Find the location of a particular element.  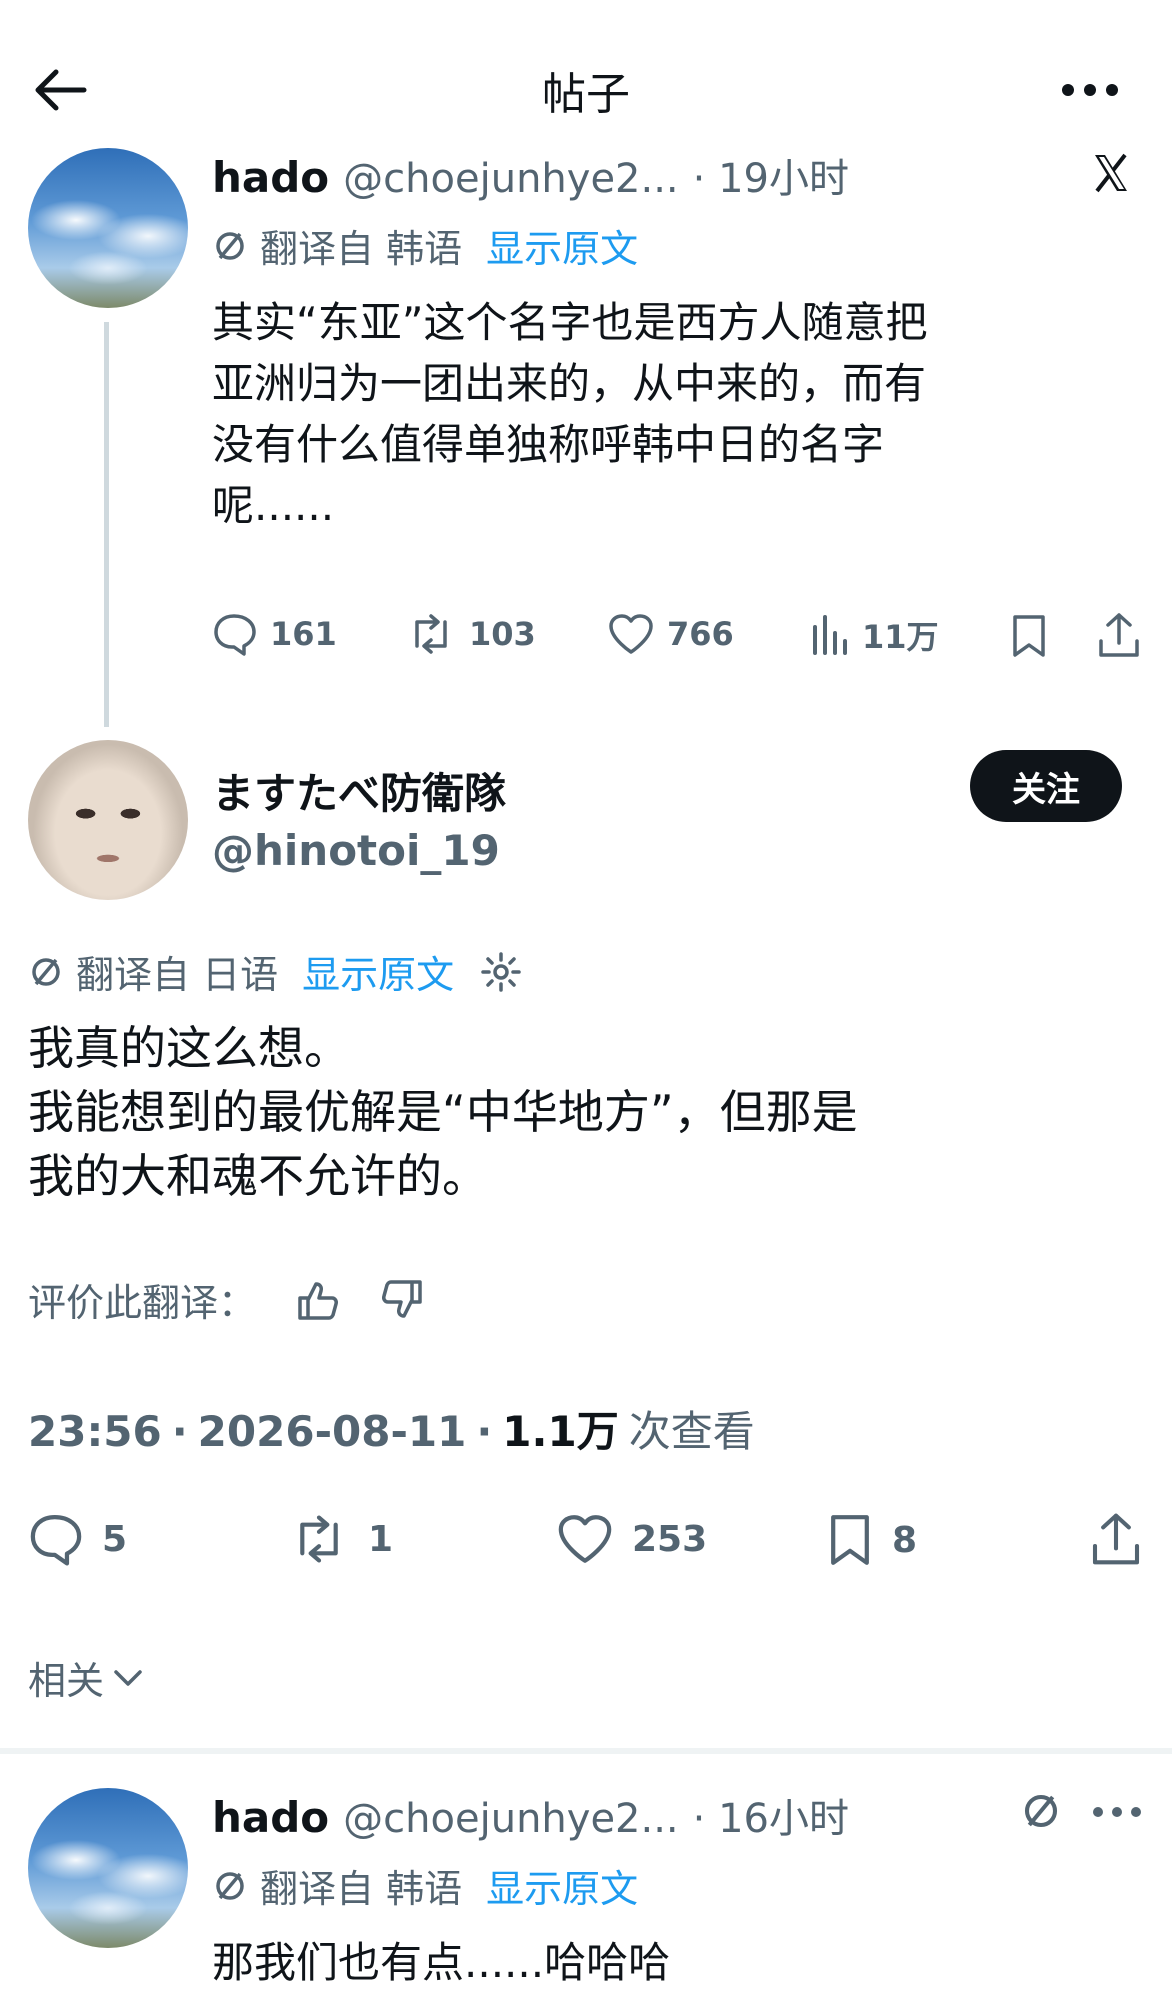

views-button: 11万 is located at coordinates (874, 635).